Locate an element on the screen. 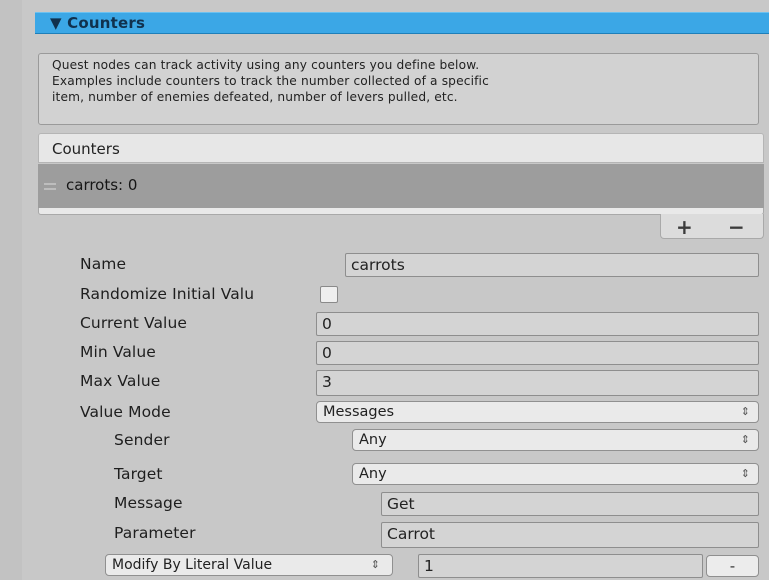  randomize-label: Randomize Initial Valu is located at coordinates (167, 294).